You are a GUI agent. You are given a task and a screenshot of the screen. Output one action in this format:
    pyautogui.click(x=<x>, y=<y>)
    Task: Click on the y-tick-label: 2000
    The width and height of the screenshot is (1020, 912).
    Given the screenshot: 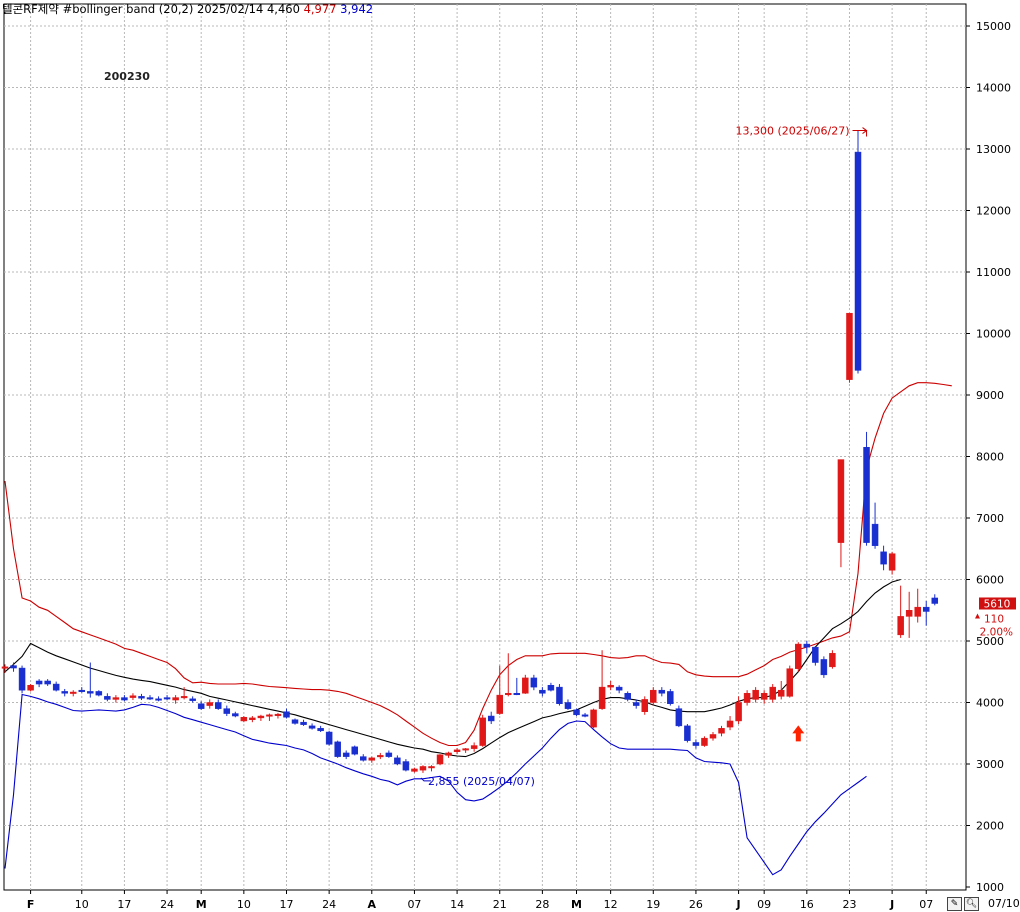 What is the action you would take?
    pyautogui.click(x=990, y=826)
    